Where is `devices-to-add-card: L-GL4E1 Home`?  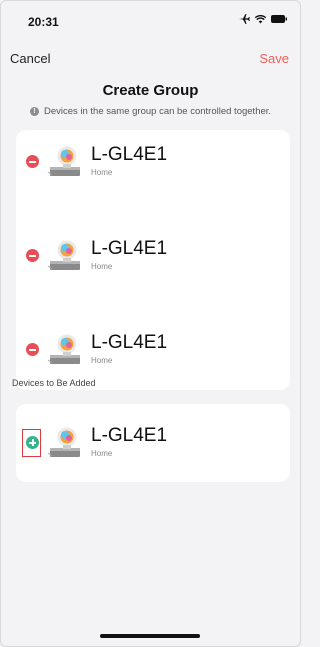
devices-to-add-card: L-GL4E1 Home is located at coordinates (153, 443).